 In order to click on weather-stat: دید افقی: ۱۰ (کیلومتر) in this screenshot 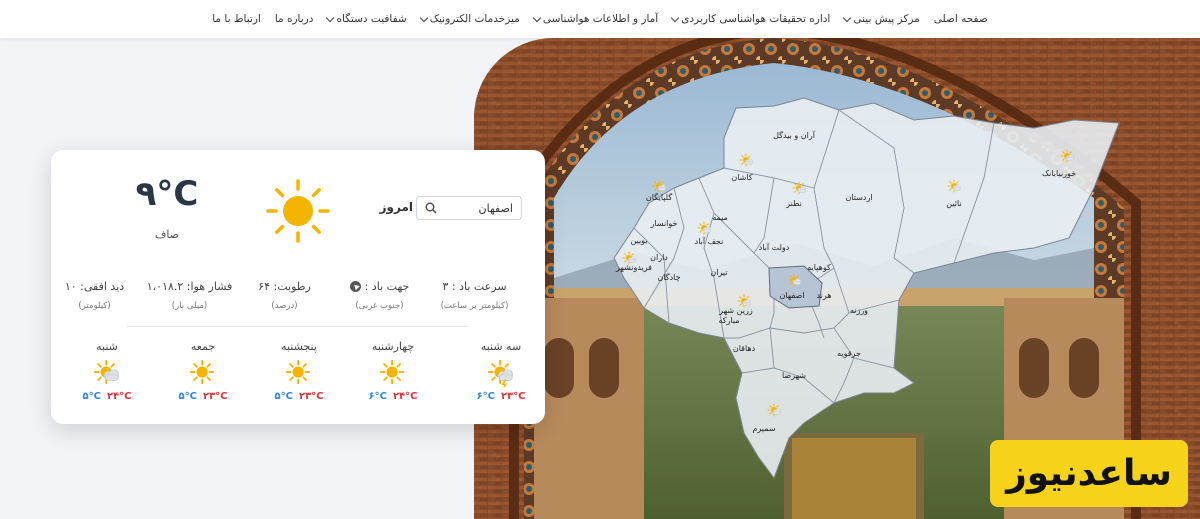, I will do `click(94, 295)`.